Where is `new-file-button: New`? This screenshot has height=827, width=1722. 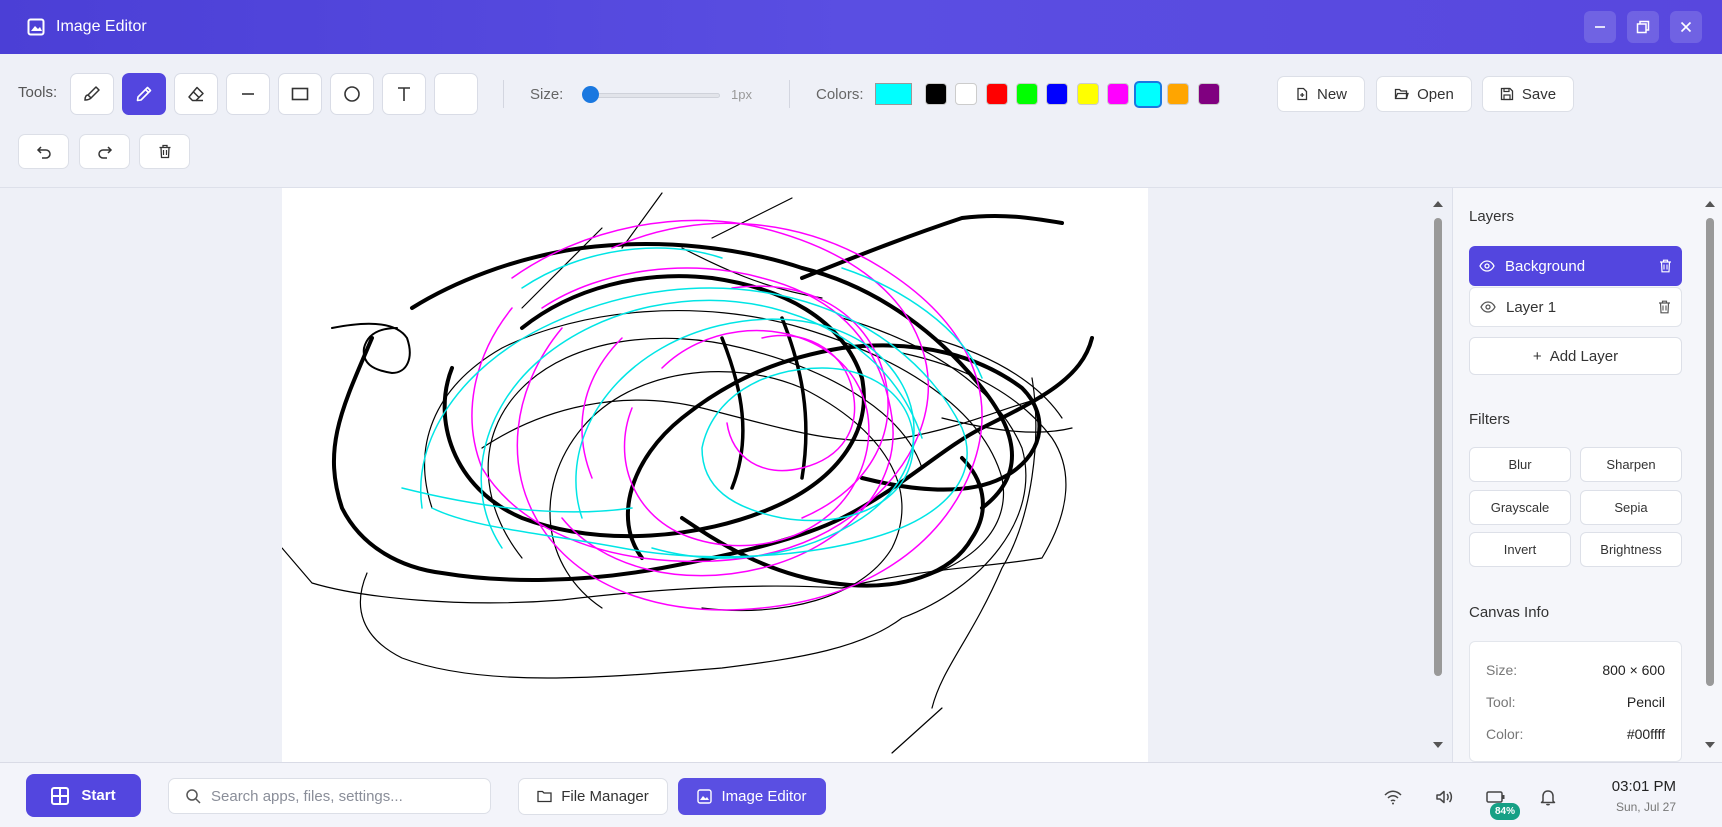 new-file-button: New is located at coordinates (1321, 94).